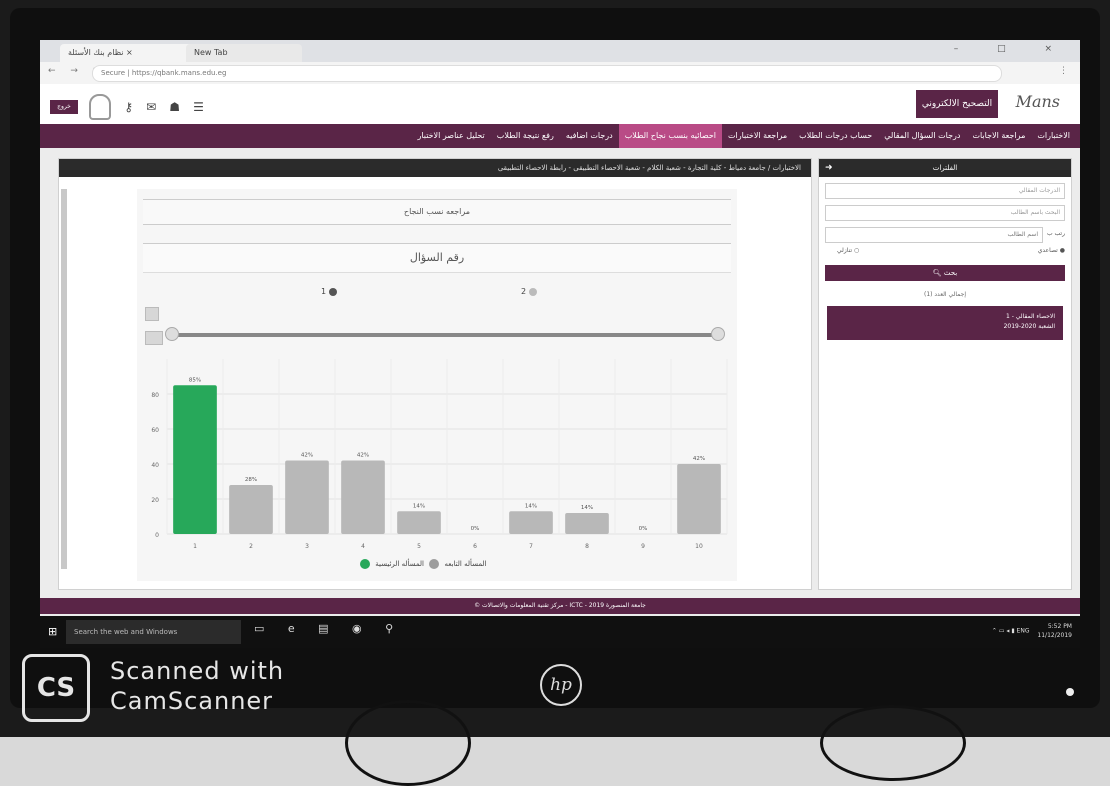 The height and width of the screenshot is (786, 1110). Describe the element at coordinates (998, 136) in the screenshot. I see `nav-item: مراجعة الاجابات` at that location.